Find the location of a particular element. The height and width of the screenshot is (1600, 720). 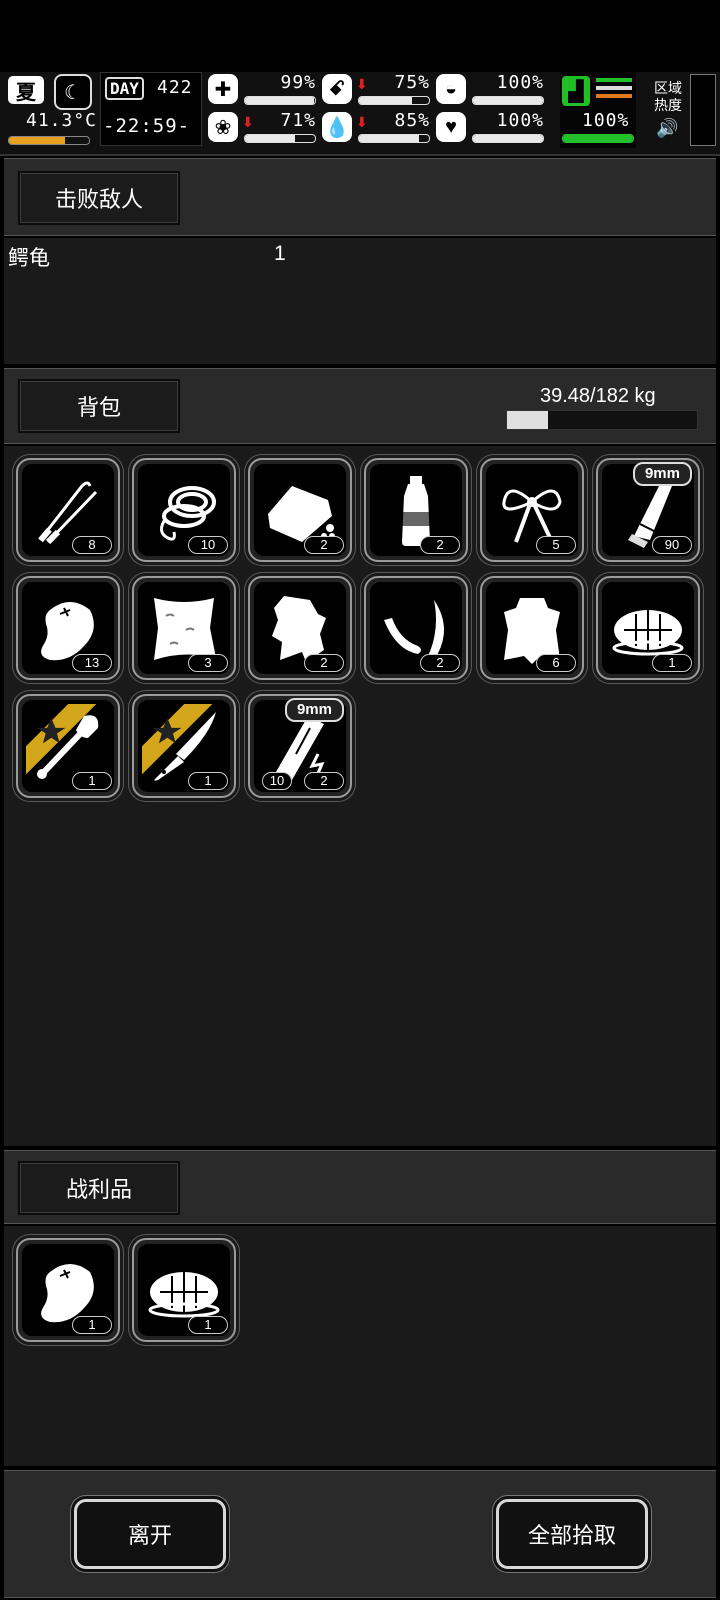

water-drop-icon: 💧 is located at coordinates (337, 127).